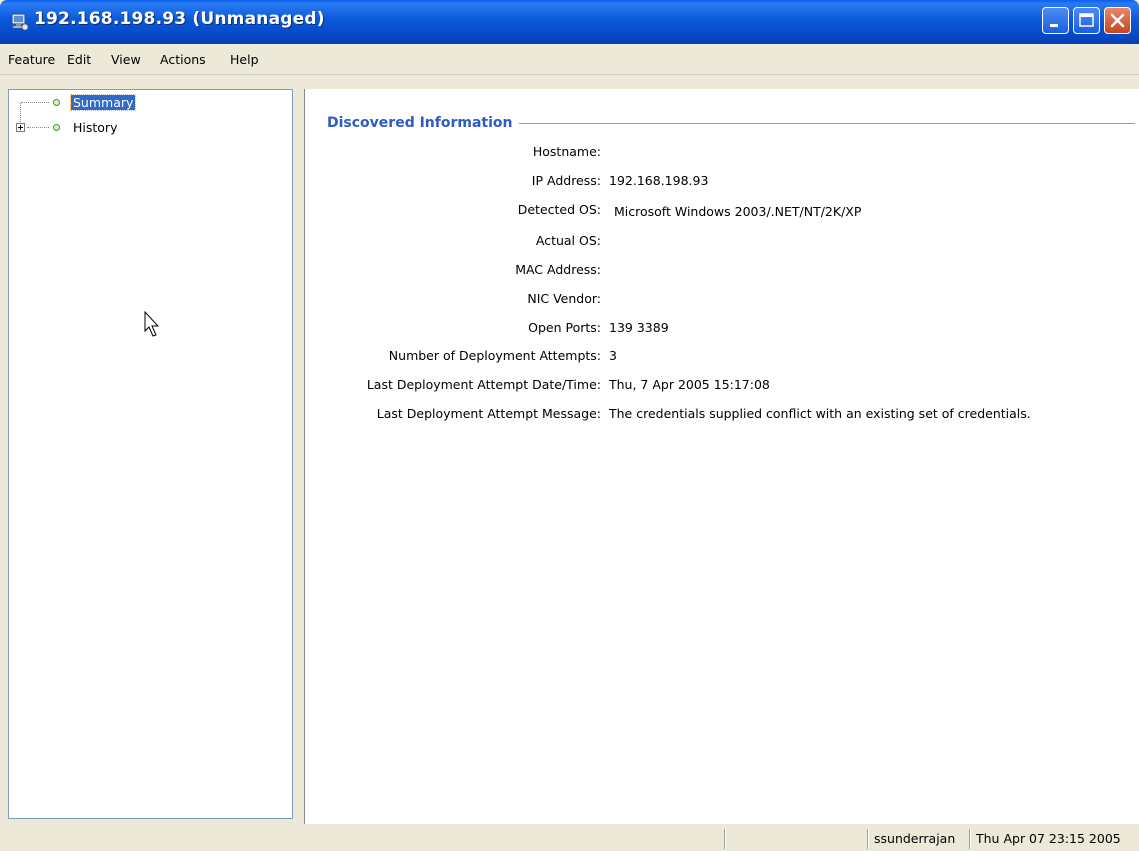 The image size is (1139, 851). I want to click on detected-os-label: Detected OS:, so click(559, 209).